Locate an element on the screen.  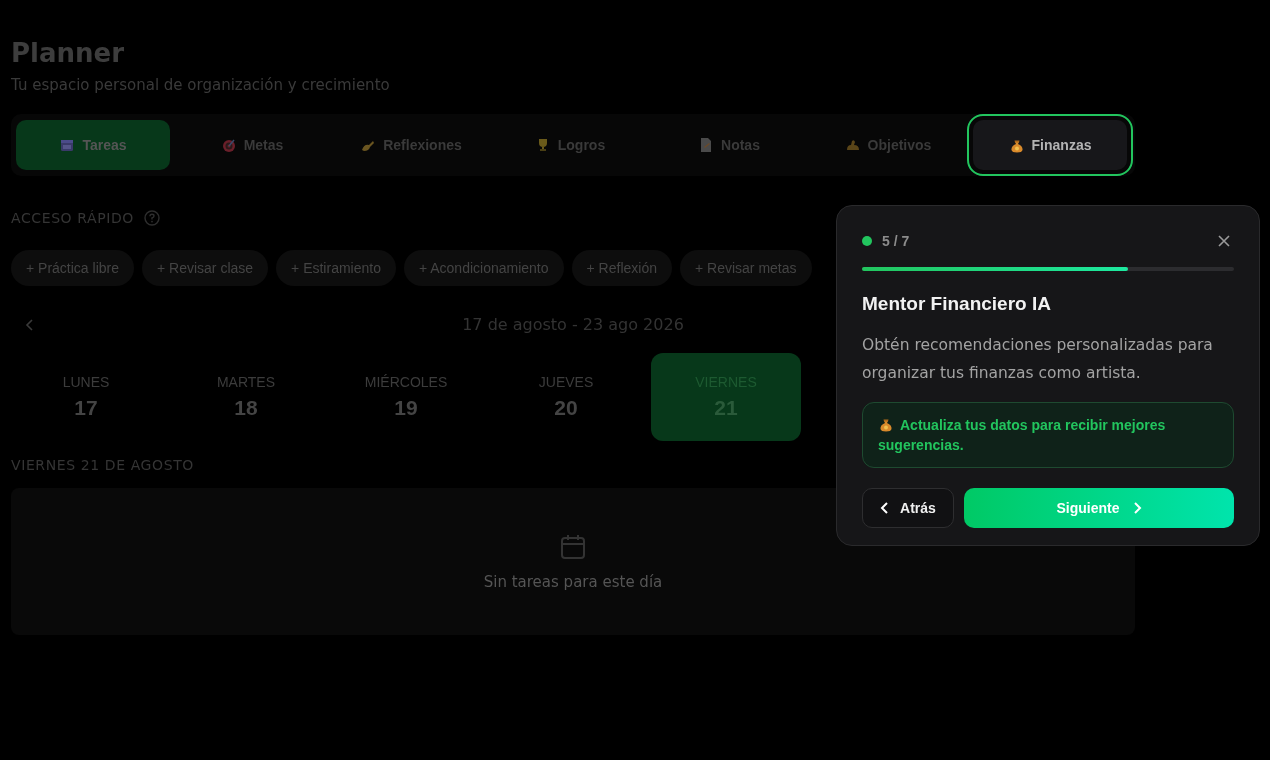
help-icon is located at coordinates (152, 218).